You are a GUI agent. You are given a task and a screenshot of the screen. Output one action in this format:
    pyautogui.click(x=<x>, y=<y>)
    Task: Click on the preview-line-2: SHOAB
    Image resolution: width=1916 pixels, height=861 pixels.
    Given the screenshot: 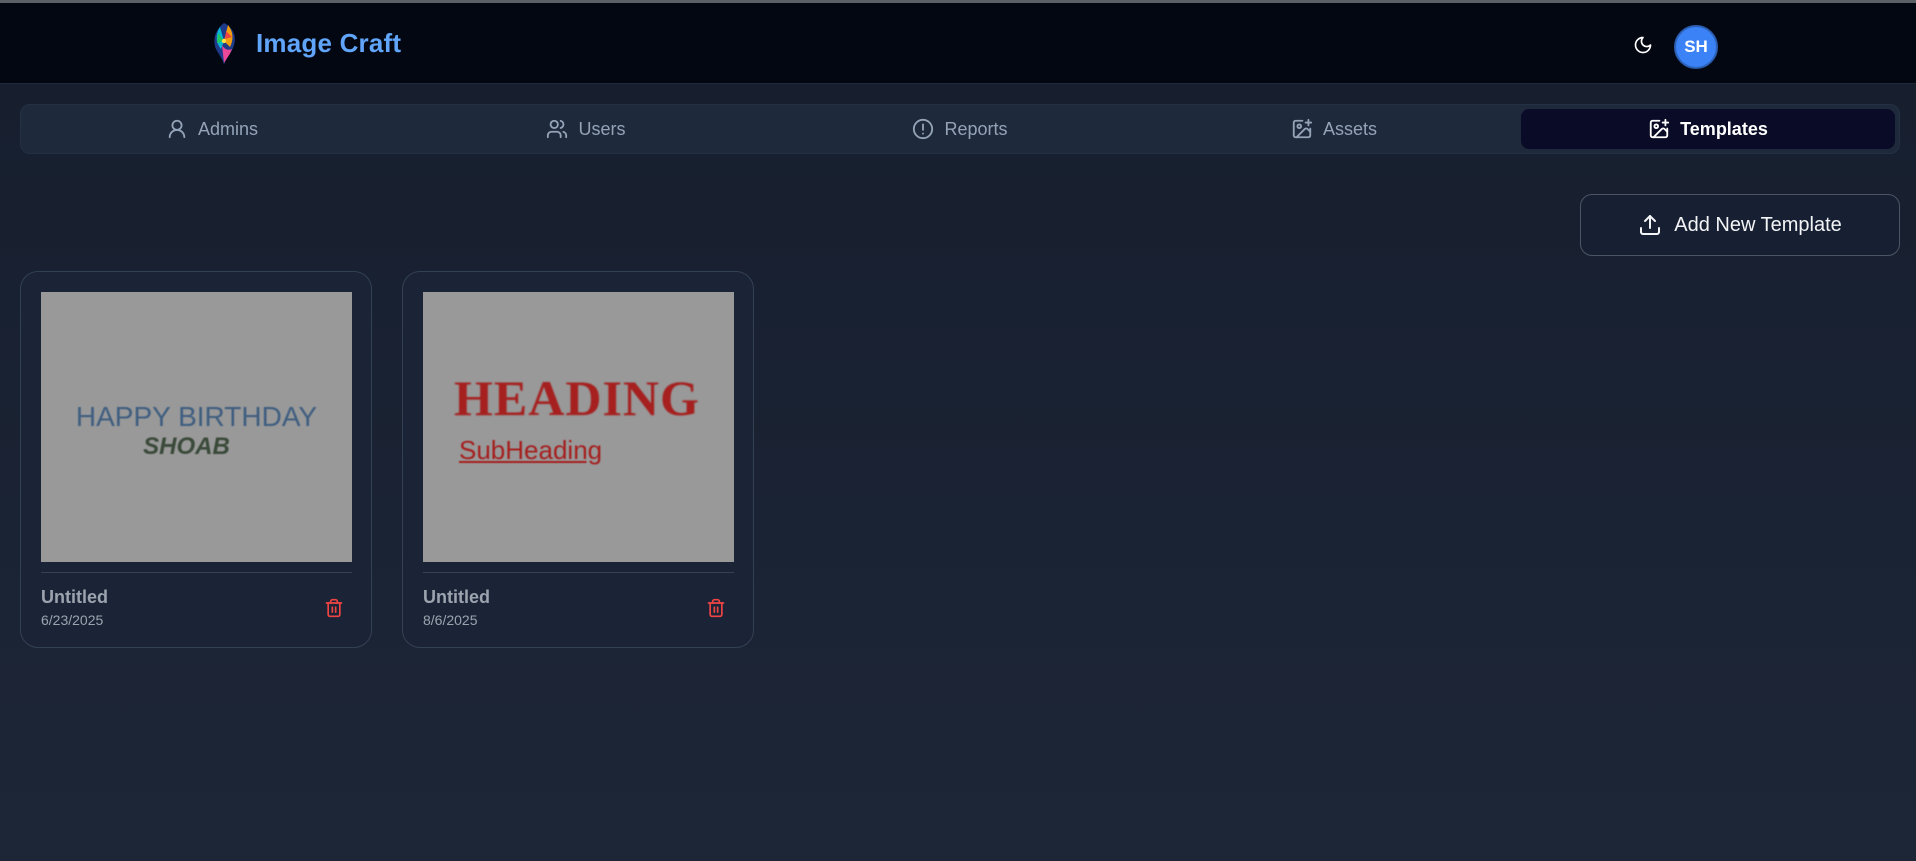 What is the action you would take?
    pyautogui.click(x=186, y=446)
    